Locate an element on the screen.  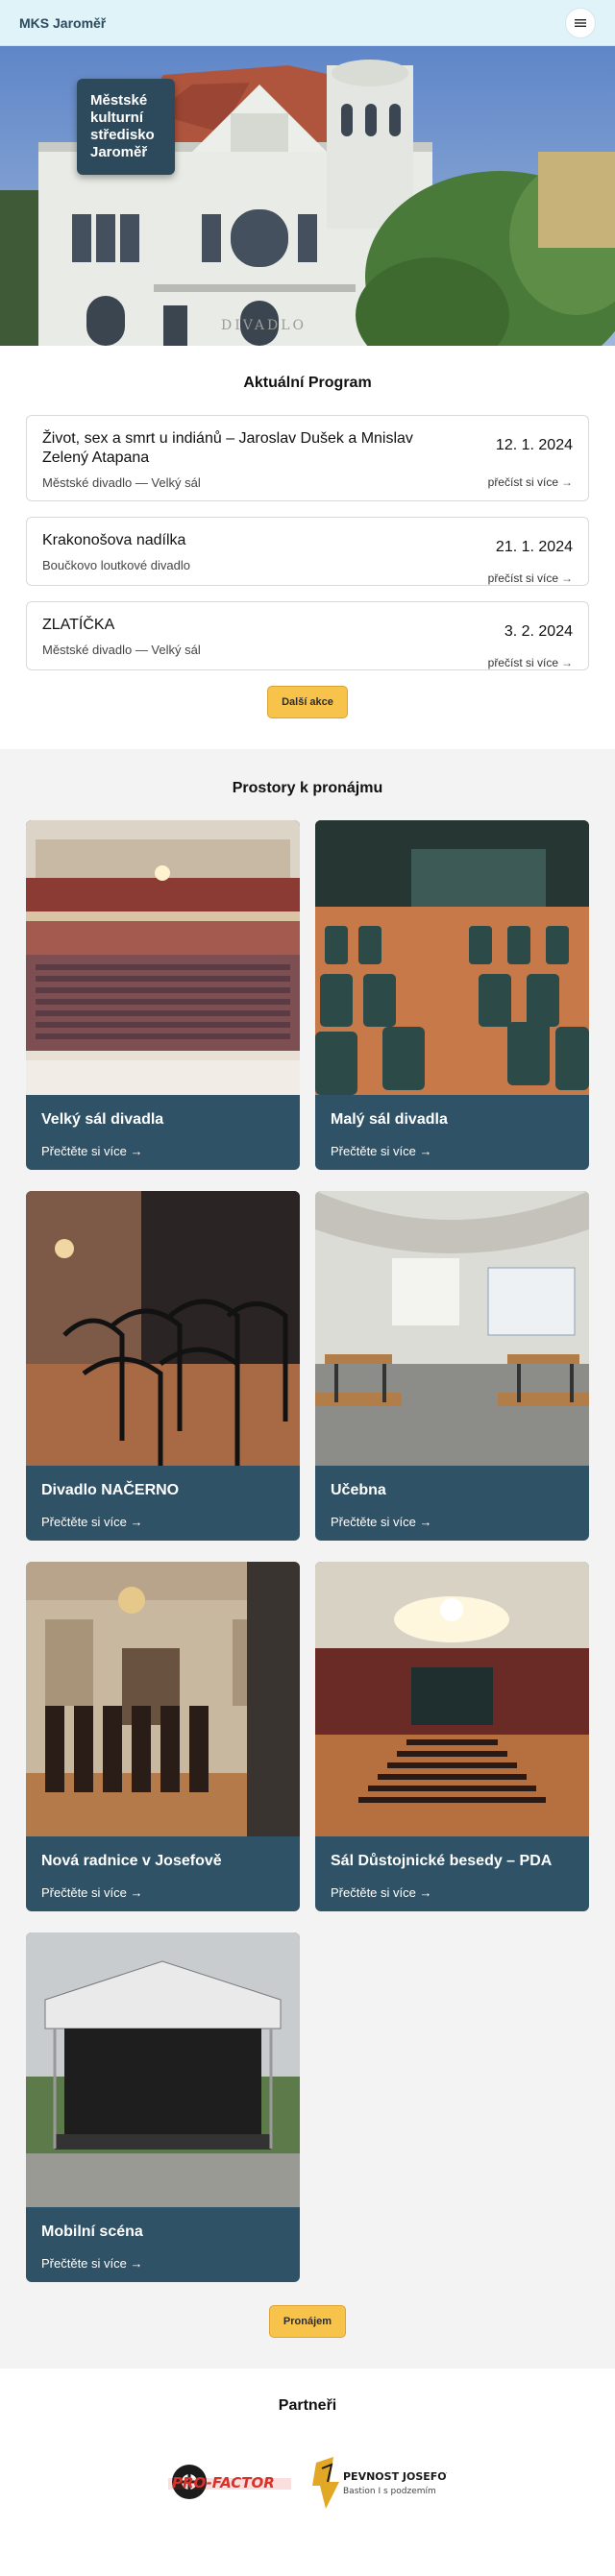
space-card: Velký sál divadla Přečtěte si více → is located at coordinates (163, 995).